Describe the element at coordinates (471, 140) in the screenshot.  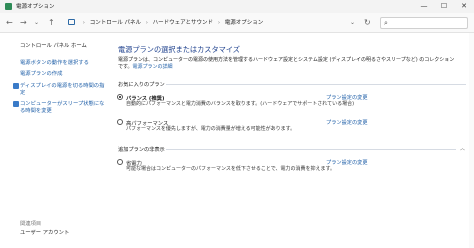
I see `scrollbar` at that location.